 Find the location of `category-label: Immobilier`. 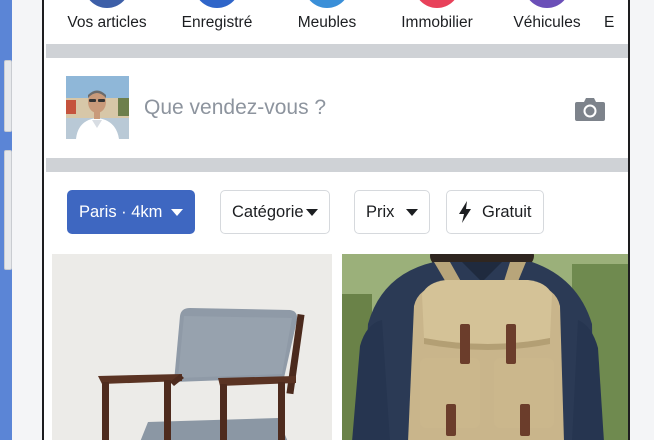

category-label: Immobilier is located at coordinates (437, 22).